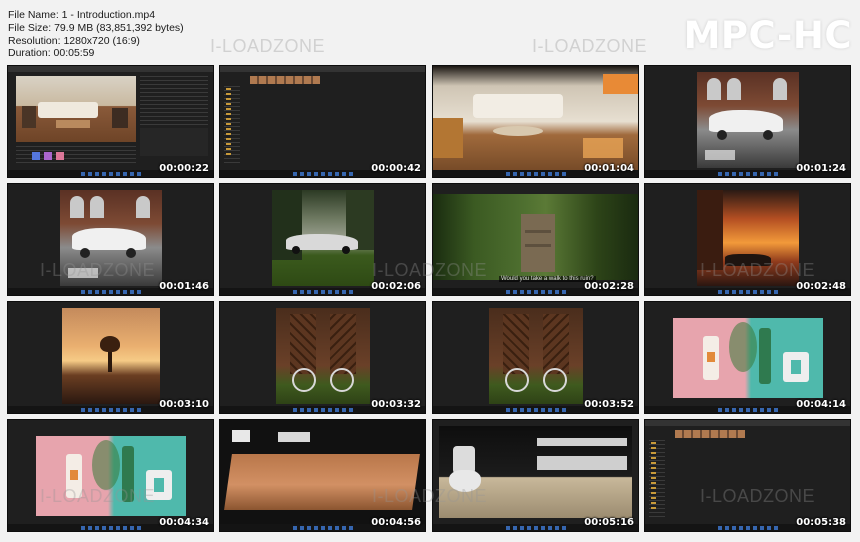 The height and width of the screenshot is (542, 860). What do you see at coordinates (535, 357) in the screenshot?
I see `video-thumbnail: 00:03:52` at bounding box center [535, 357].